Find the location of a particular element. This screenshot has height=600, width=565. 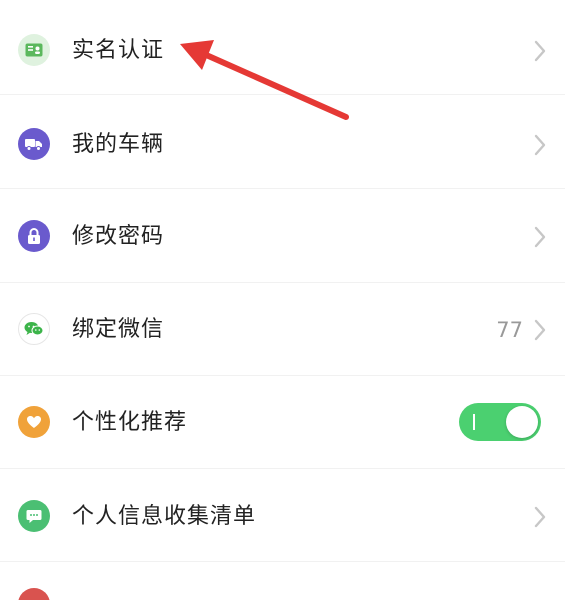

partial-row-icon is located at coordinates (34, 594).